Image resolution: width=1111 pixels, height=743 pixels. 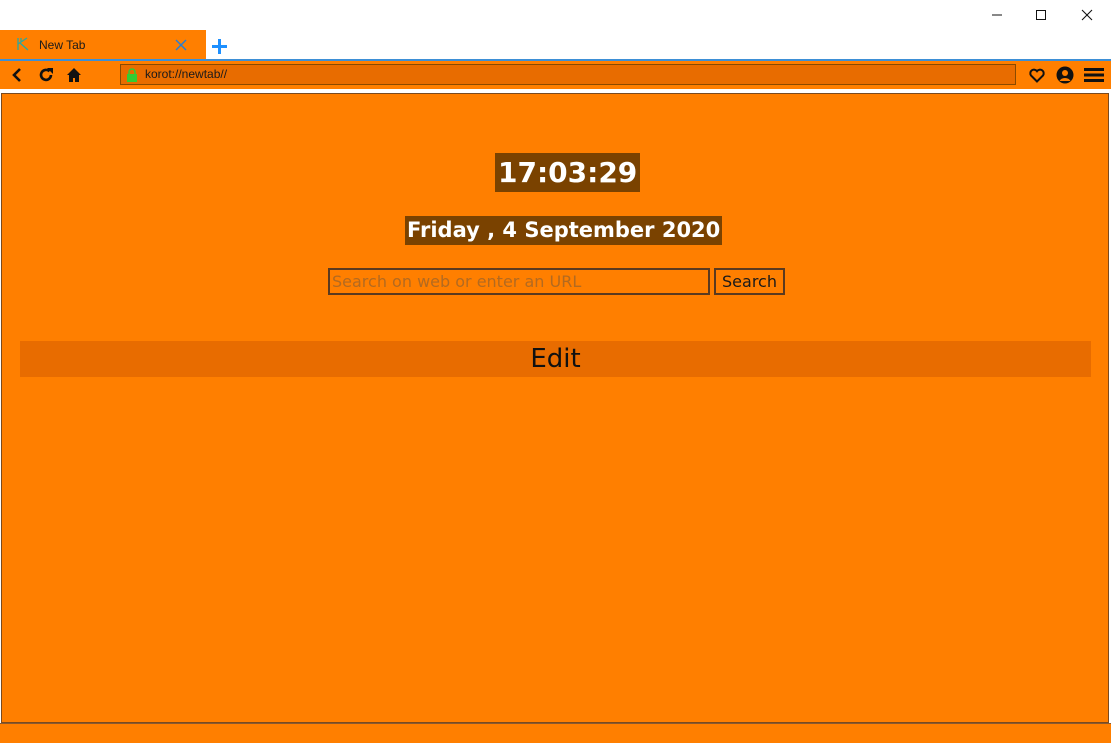 I want to click on address-bar: korot://newtab//, so click(x=568, y=74).